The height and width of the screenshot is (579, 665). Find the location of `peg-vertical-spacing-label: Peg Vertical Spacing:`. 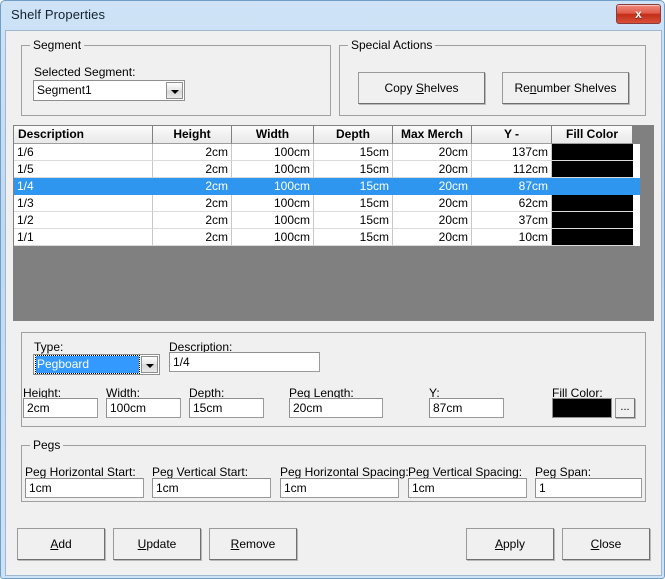

peg-vertical-spacing-label: Peg Vertical Spacing: is located at coordinates (465, 472).